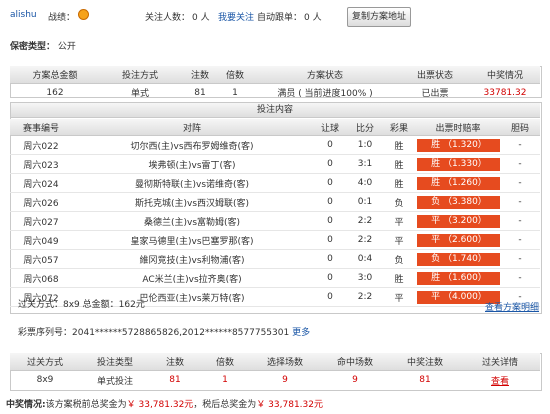 This screenshot has width=550, height=414. What do you see at coordinates (225, 362) in the screenshot?
I see `pass-header: 倍数` at bounding box center [225, 362].